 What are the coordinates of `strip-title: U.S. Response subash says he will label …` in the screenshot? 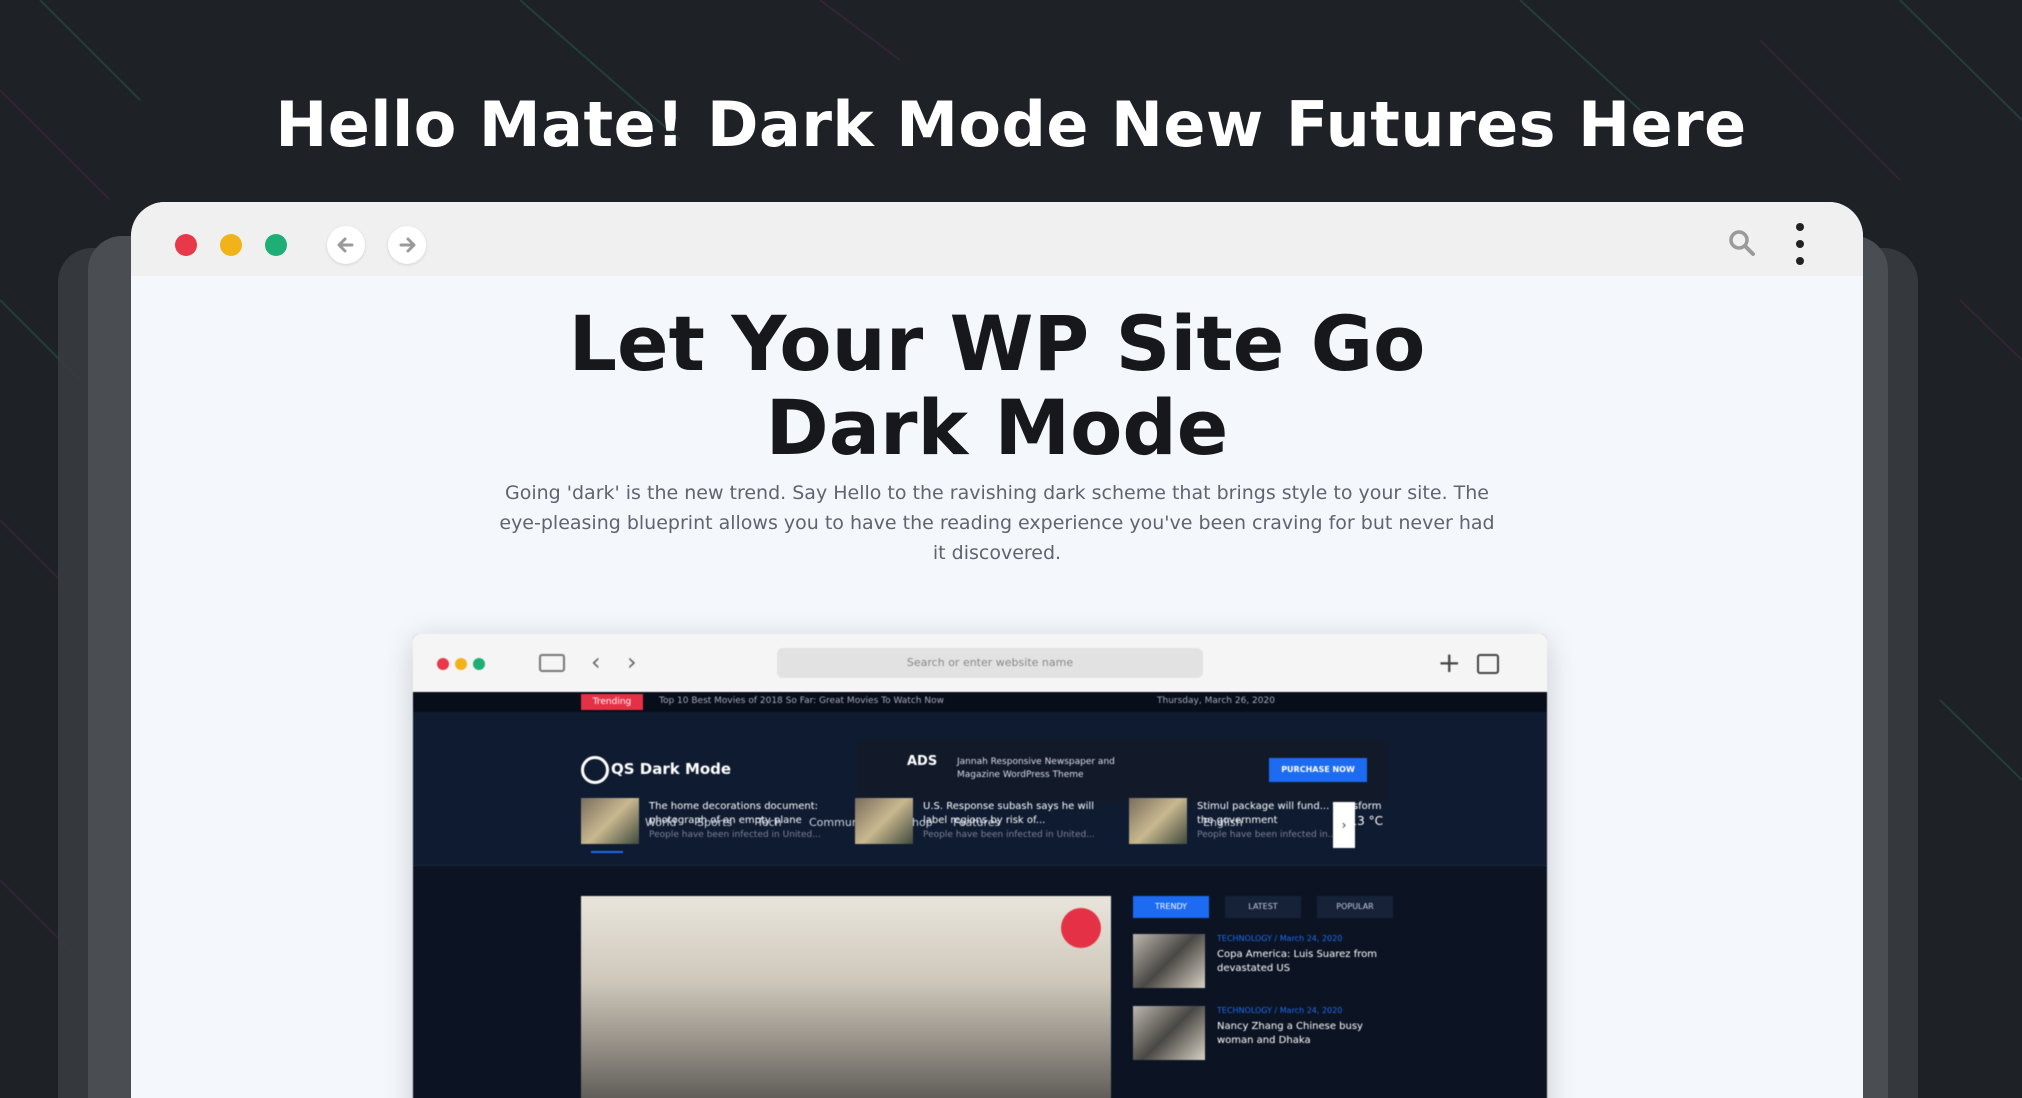 It's located at (1008, 813).